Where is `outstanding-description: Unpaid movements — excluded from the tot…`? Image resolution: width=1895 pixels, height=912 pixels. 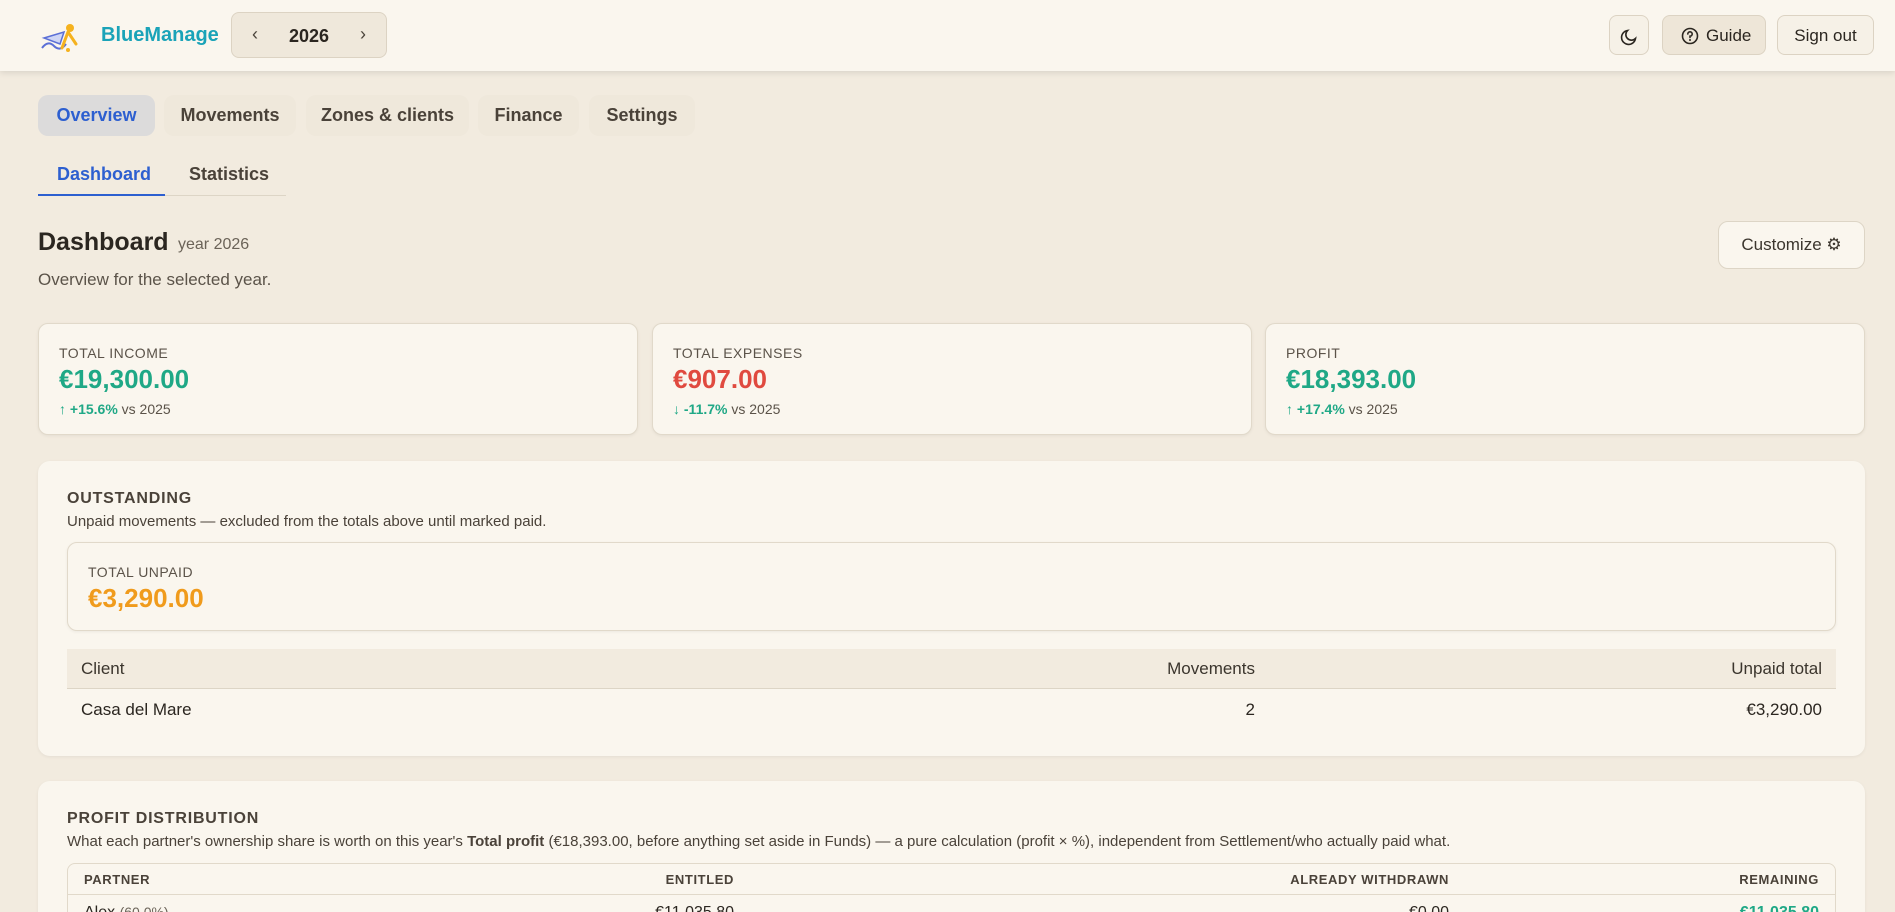
outstanding-description: Unpaid movements — excluded from the tot… is located at coordinates (307, 521).